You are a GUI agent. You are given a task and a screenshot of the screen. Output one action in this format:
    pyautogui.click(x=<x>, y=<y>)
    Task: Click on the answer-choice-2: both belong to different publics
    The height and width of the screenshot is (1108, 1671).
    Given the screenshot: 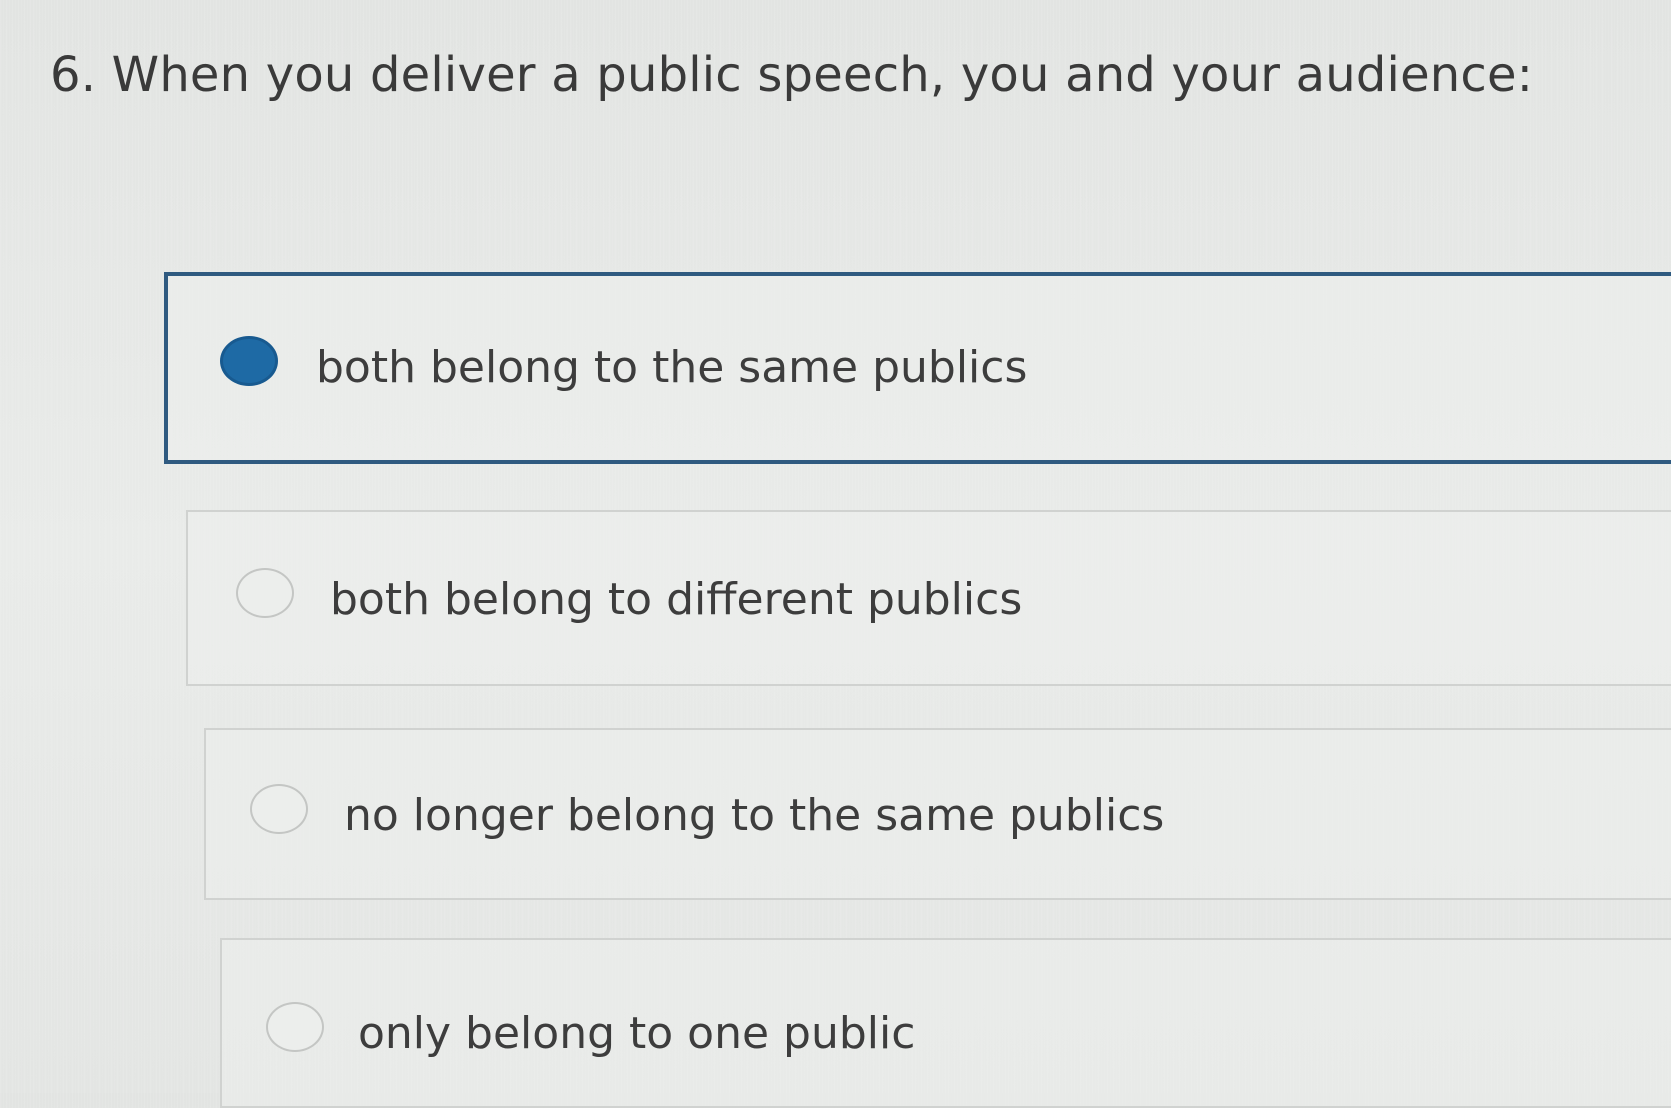 What is the action you would take?
    pyautogui.click(x=928, y=598)
    